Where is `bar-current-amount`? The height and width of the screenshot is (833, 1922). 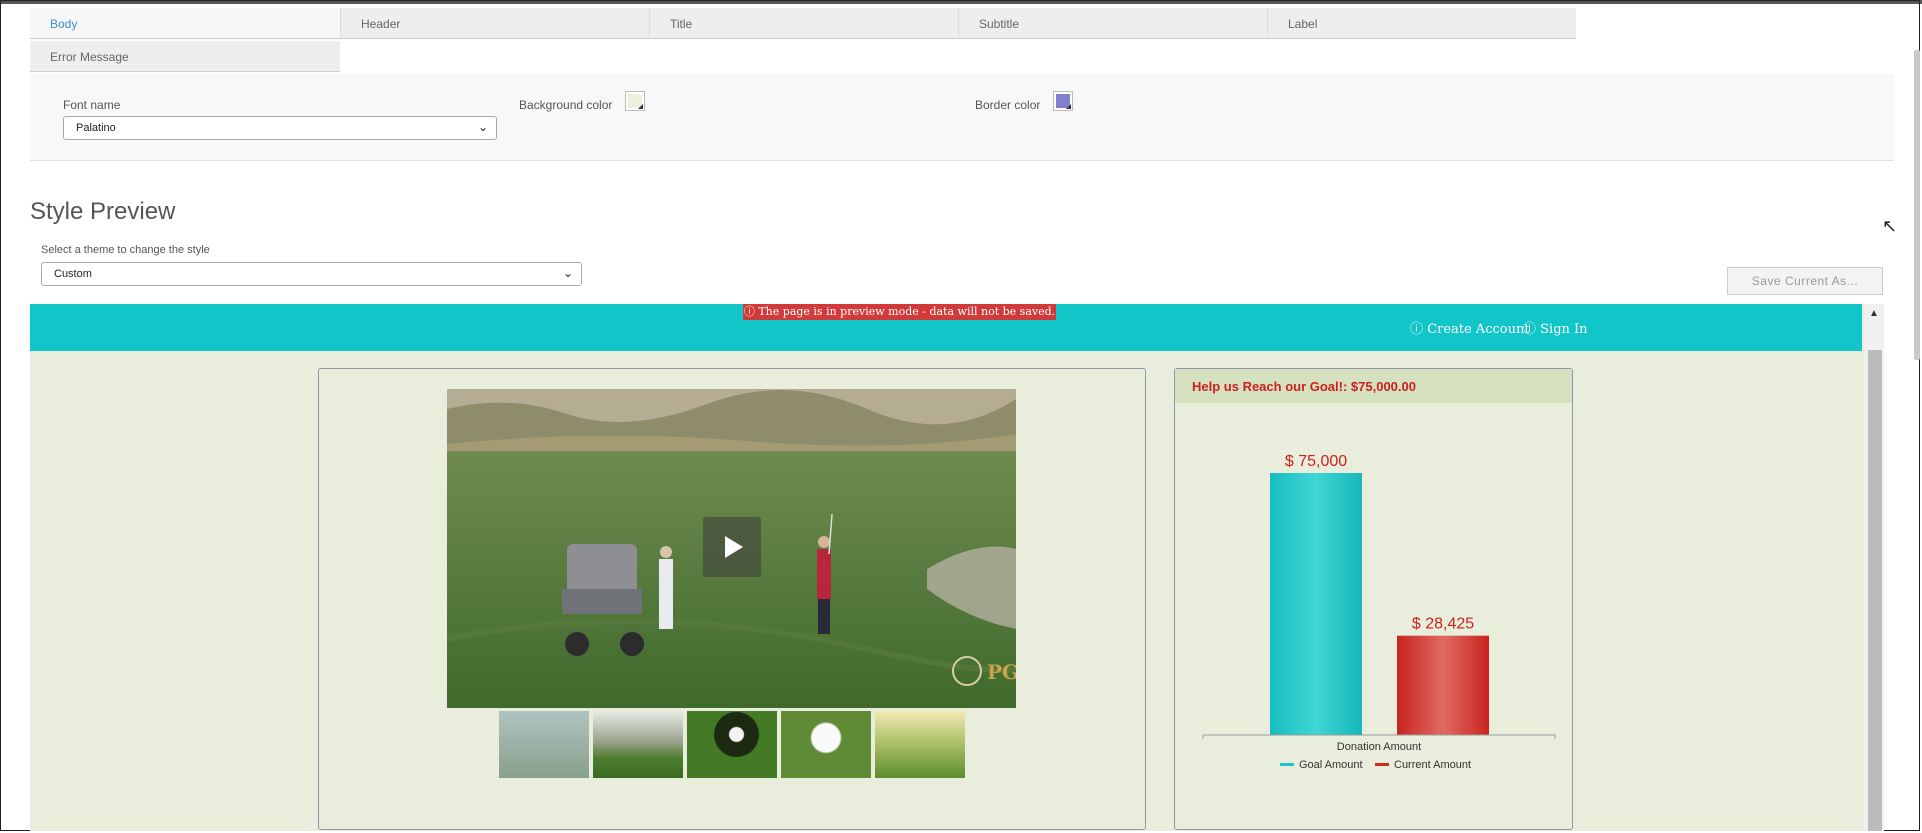 bar-current-amount is located at coordinates (1443, 685).